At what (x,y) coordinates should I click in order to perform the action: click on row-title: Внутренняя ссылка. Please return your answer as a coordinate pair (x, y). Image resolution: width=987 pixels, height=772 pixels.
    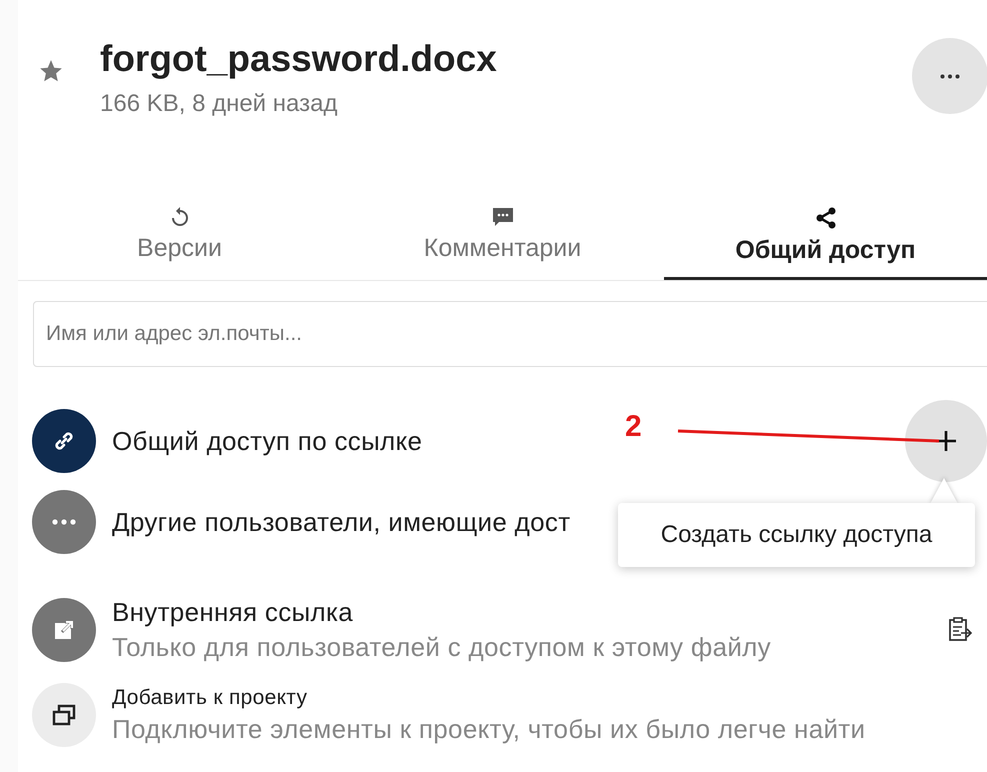
    Looking at the image, I should click on (441, 612).